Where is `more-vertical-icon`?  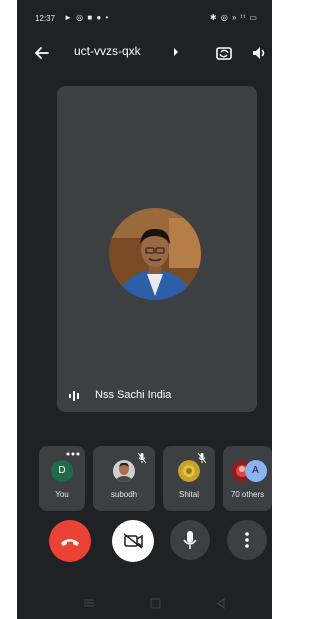 more-vertical-icon is located at coordinates (247, 540).